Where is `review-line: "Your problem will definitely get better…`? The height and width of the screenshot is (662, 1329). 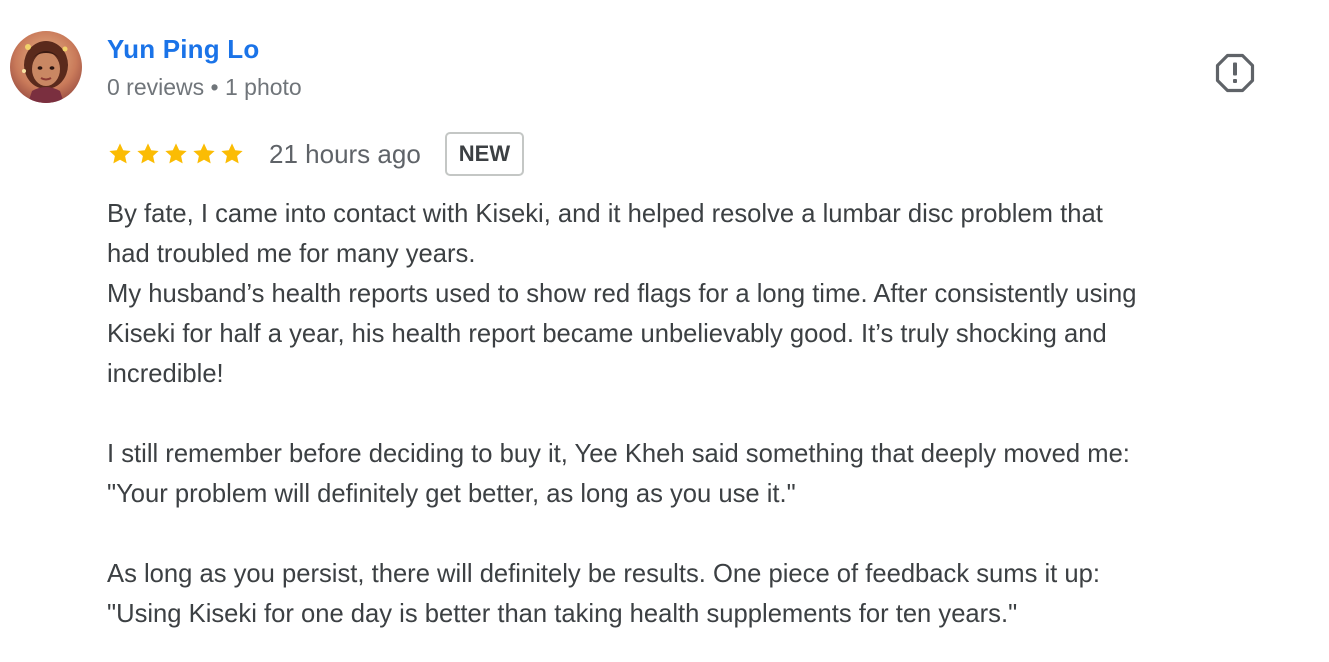
review-line: "Your problem will definitely get better… is located at coordinates (451, 494).